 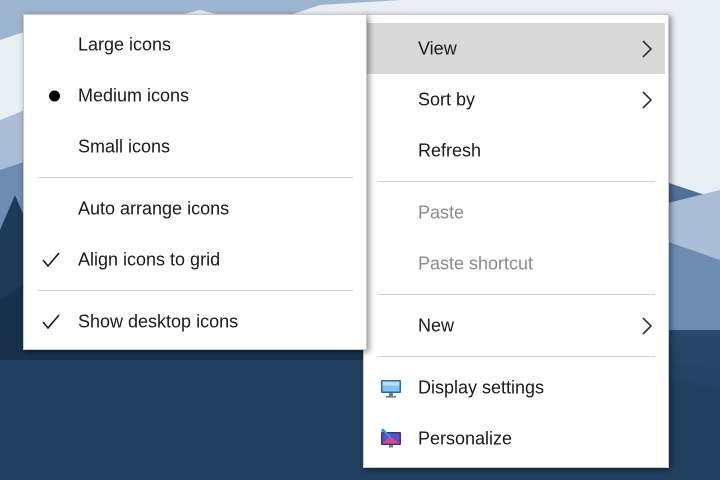 What do you see at coordinates (516, 48) in the screenshot?
I see `menu-item-view: View` at bounding box center [516, 48].